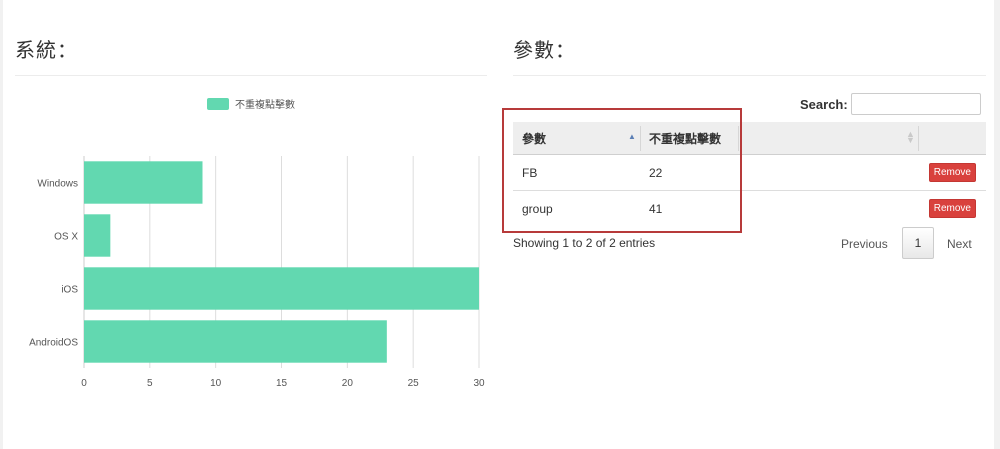 This screenshot has height=449, width=1000. Describe the element at coordinates (143, 182) in the screenshot. I see `bar-windows` at that location.